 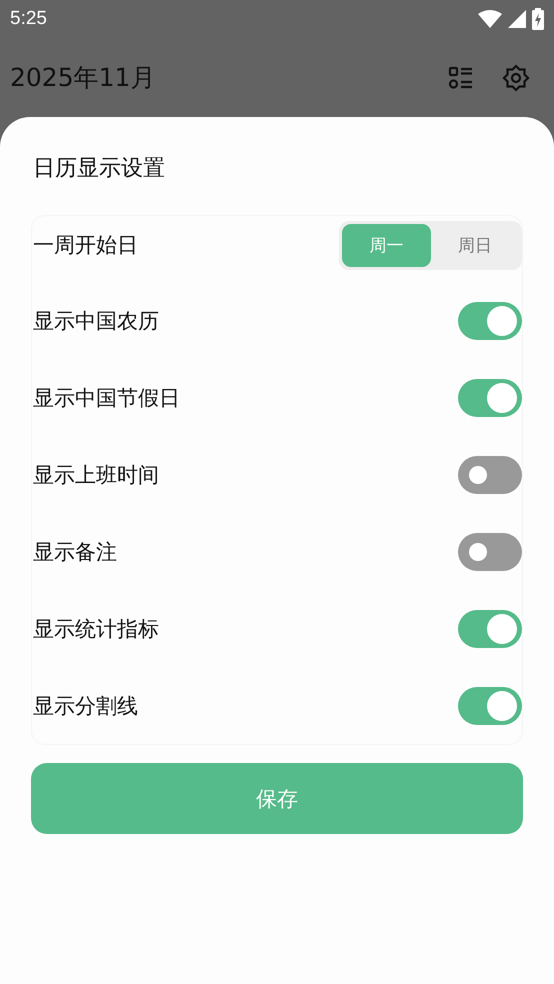 I want to click on save-button: 保存, so click(x=277, y=798).